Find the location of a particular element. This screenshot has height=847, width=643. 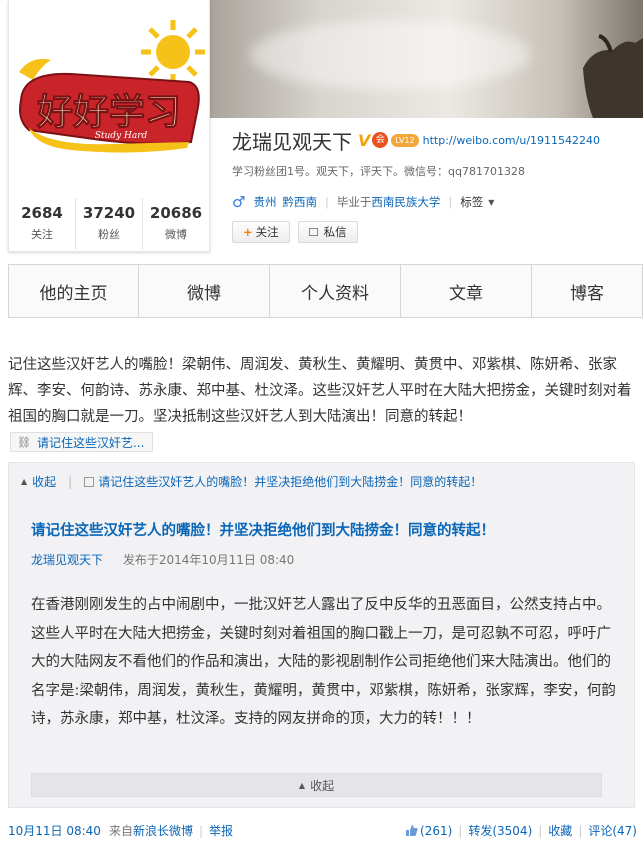

verified-v-badge: V is located at coordinates (364, 140).